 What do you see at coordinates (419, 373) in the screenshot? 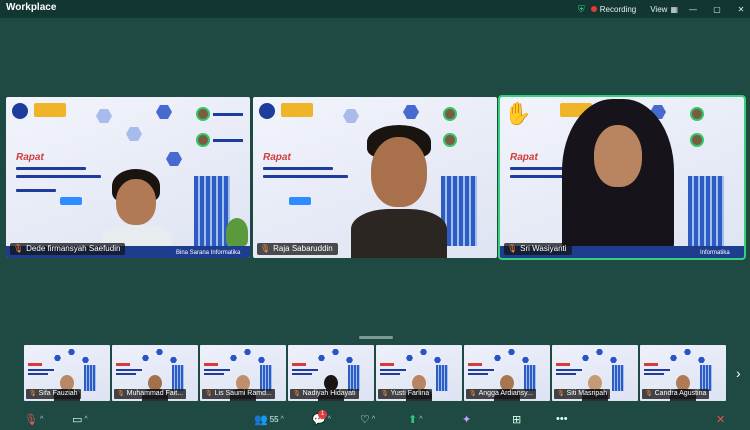
I see `participant-thumbnail: 🎙 Yusti Farlina` at bounding box center [419, 373].